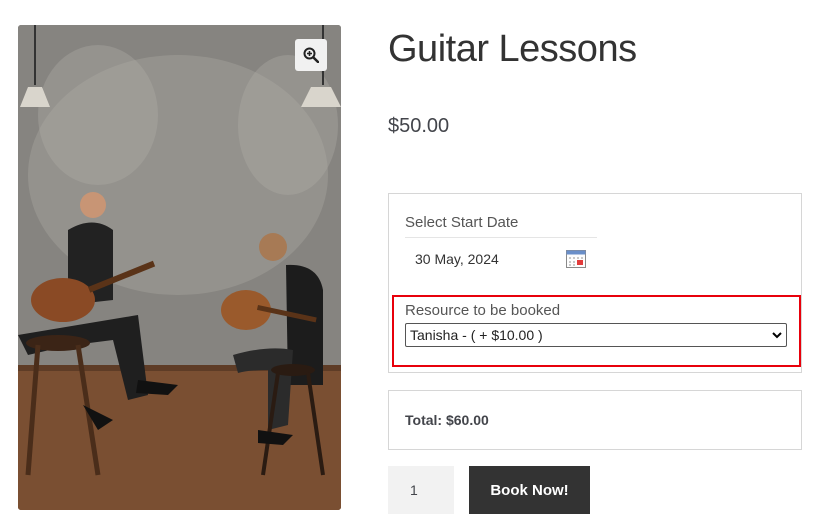 This screenshot has width=815, height=527. What do you see at coordinates (447, 420) in the screenshot?
I see `total-price: Total: $60.00` at bounding box center [447, 420].